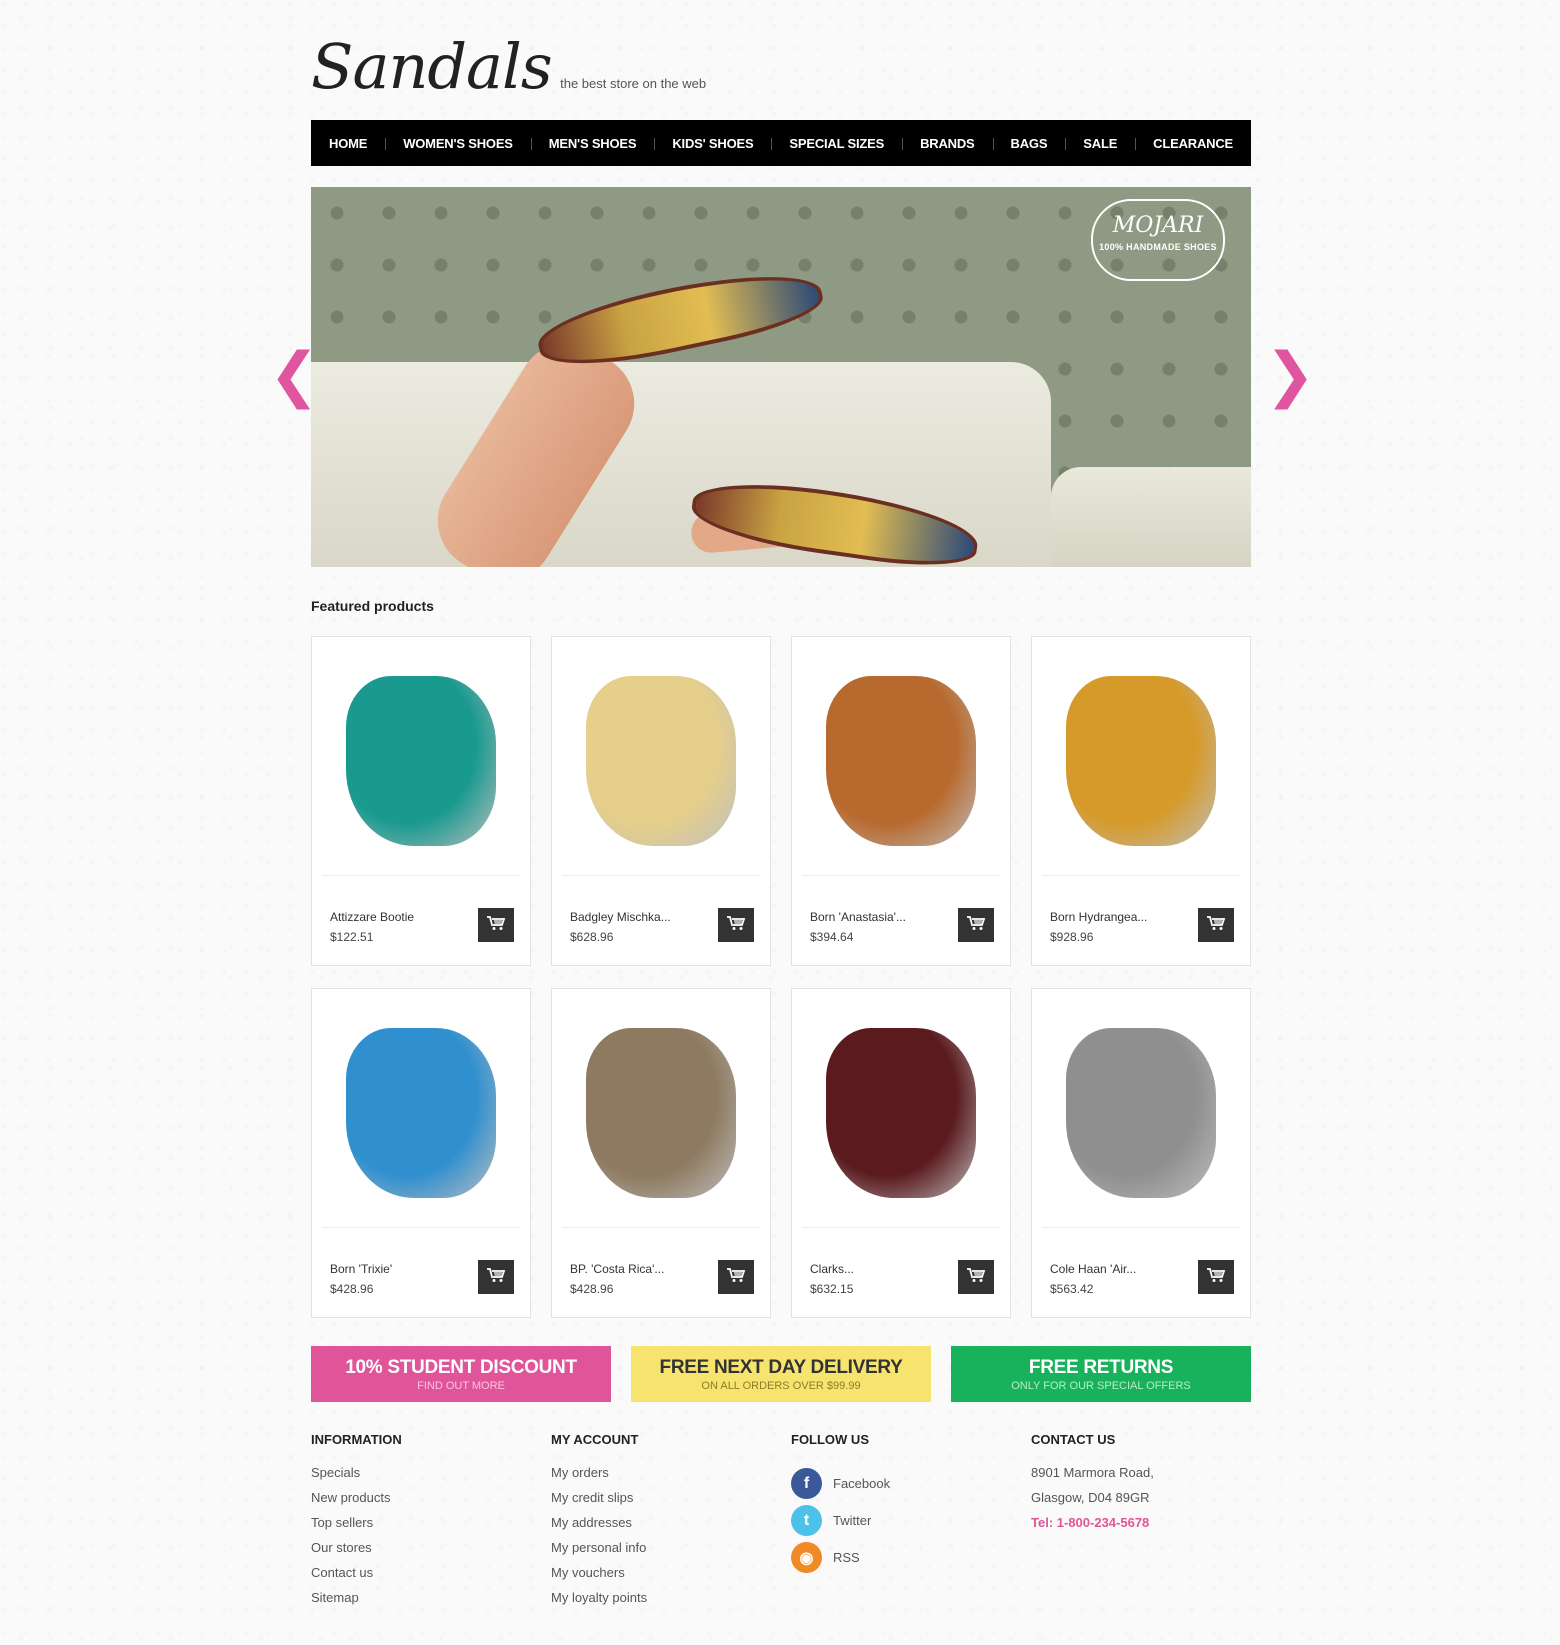 The width and height of the screenshot is (1560, 1645). I want to click on promo-title: 10% STUDENT DISCOUNT, so click(461, 1367).